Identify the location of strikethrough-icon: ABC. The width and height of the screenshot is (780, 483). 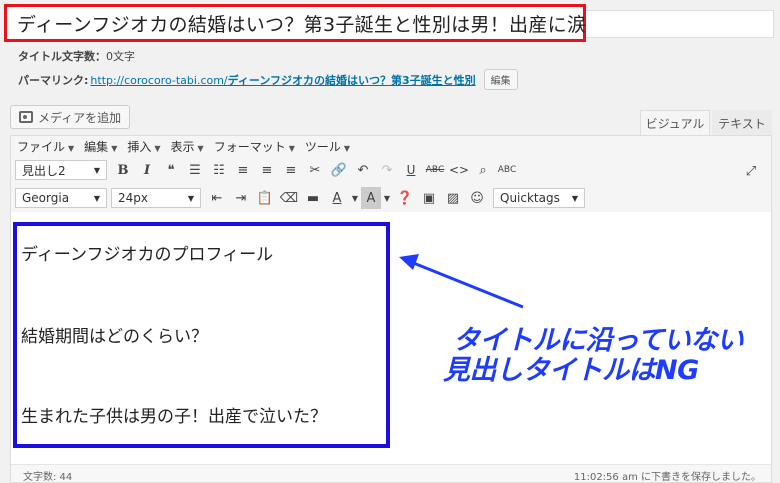
(435, 170).